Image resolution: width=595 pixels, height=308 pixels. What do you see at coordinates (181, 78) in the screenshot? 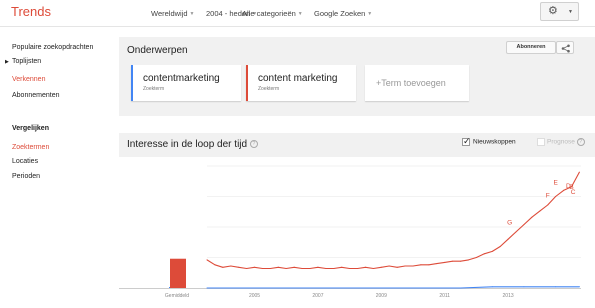
I see `term-name: contentmarketing` at bounding box center [181, 78].